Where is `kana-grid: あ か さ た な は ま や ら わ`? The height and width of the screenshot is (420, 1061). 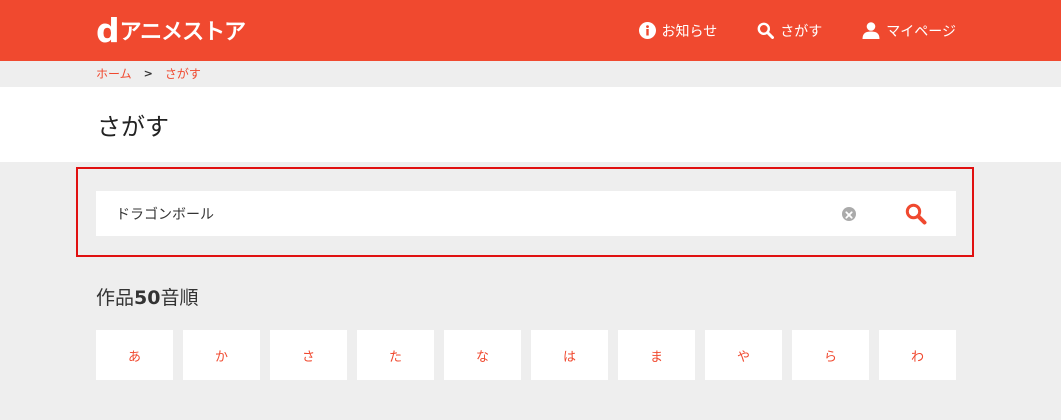
kana-grid: あ か さ た な は ま や ら わ is located at coordinates (526, 355).